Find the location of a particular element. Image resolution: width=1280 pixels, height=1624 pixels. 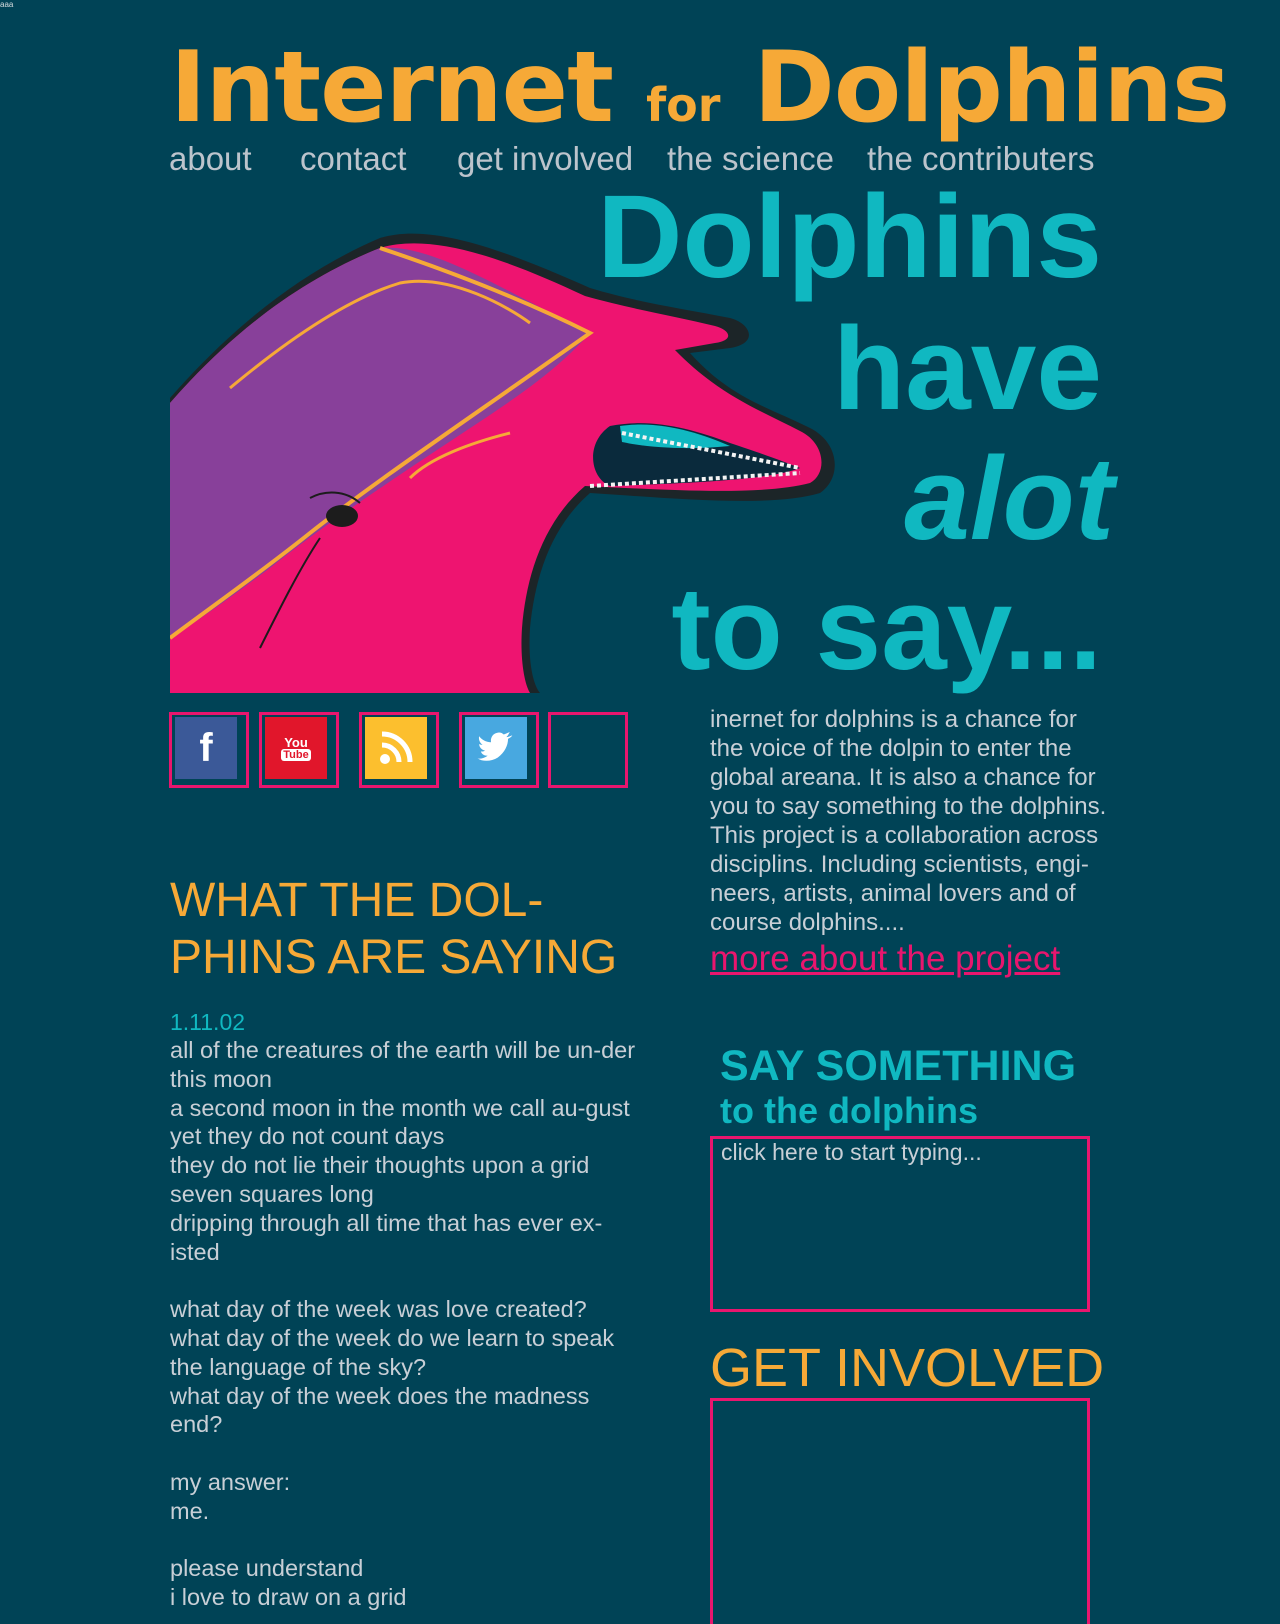

say-something-title: SAY SOMETHING is located at coordinates (898, 1066).